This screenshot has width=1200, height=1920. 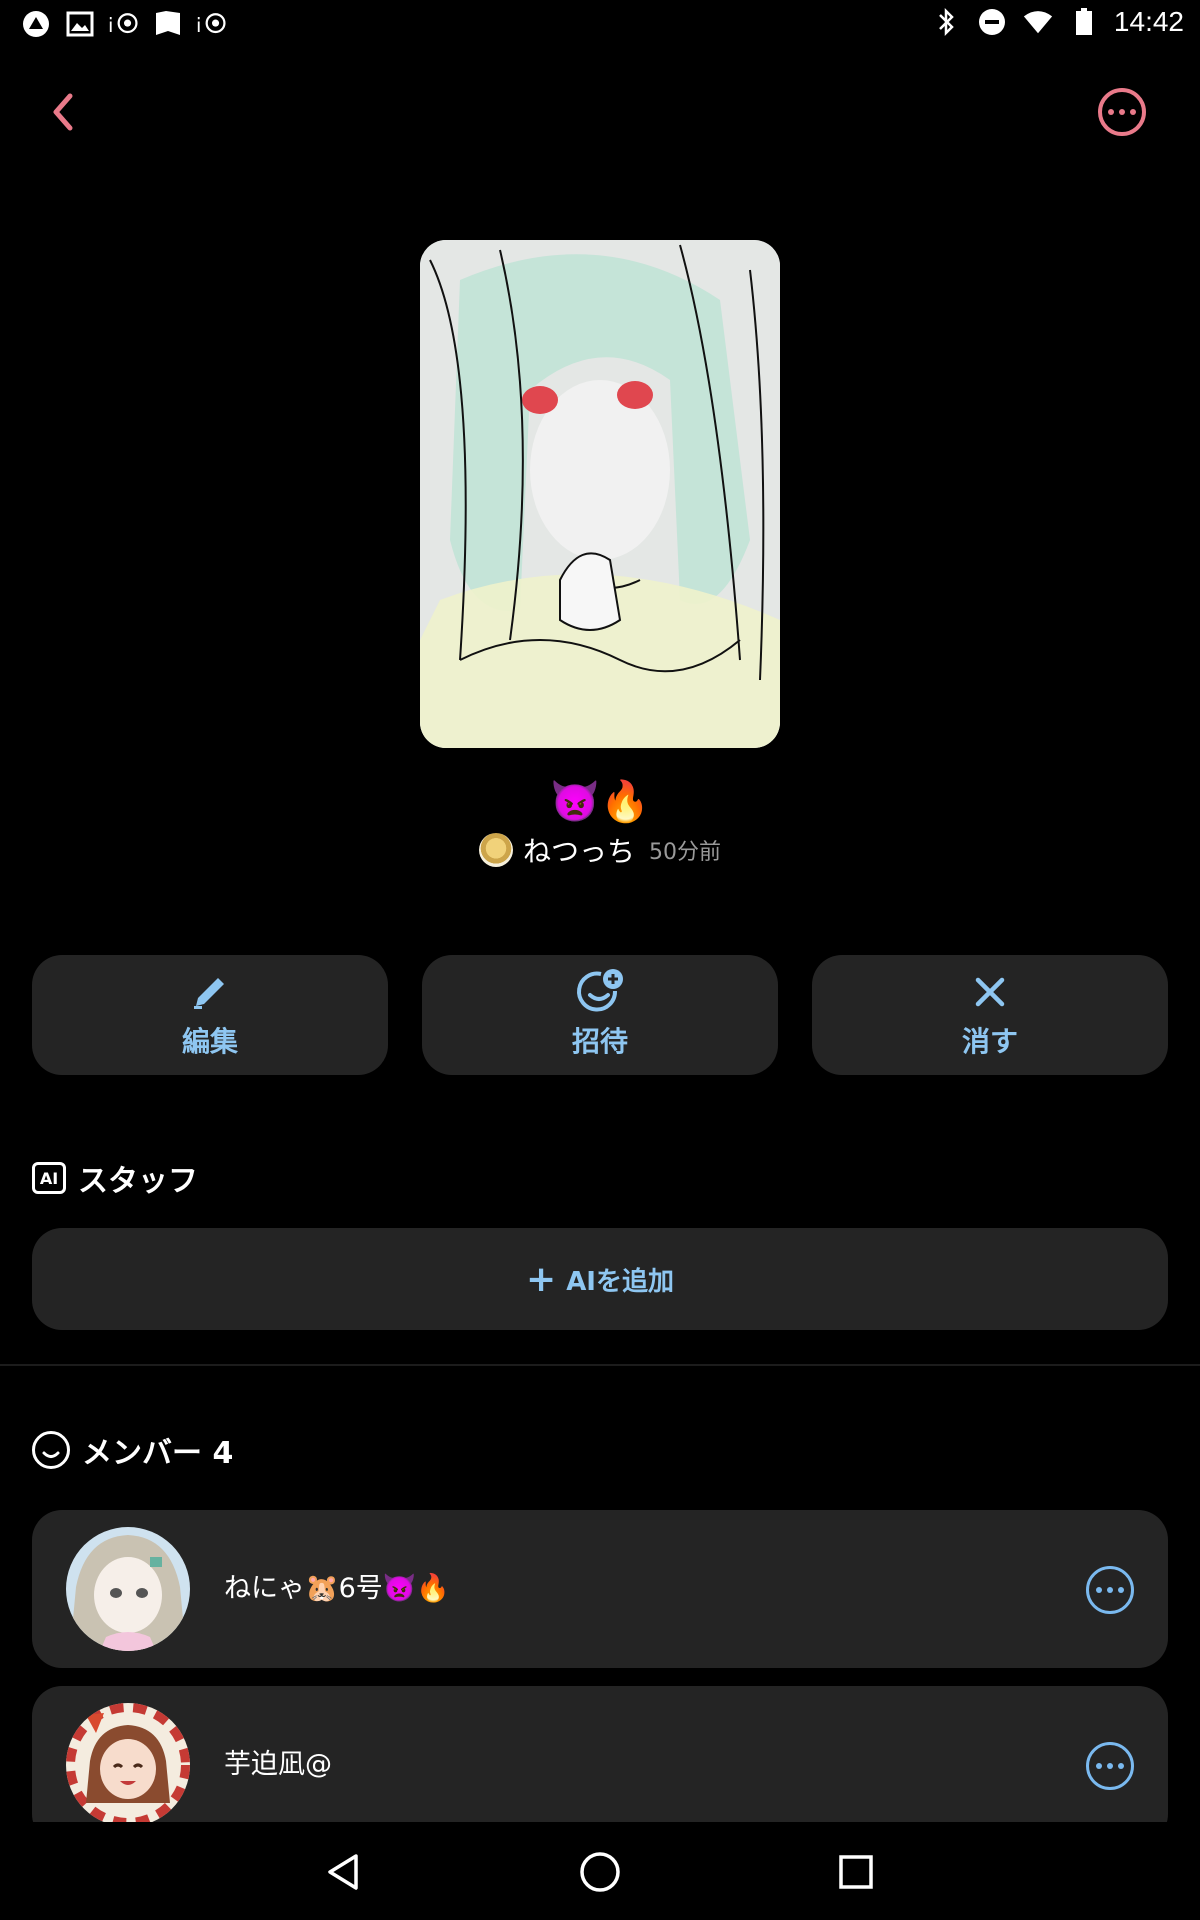 I want to click on home-nav-icon, so click(x=600, y=1872).